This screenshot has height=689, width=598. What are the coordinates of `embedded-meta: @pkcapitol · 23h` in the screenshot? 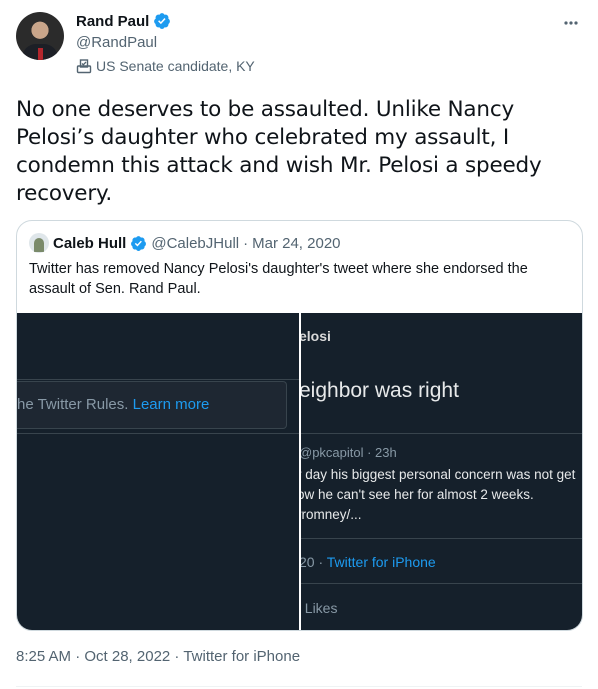 It's located at (349, 452).